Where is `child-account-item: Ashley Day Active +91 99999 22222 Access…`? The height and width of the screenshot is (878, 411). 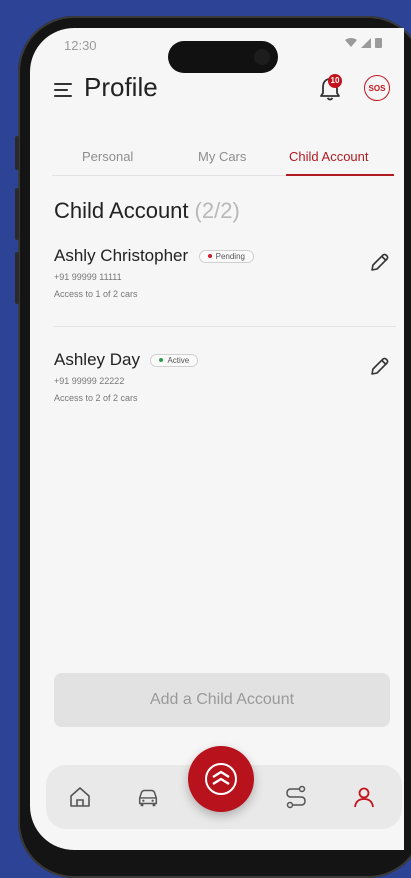 child-account-item: Ashley Day Active +91 99999 22222 Access… is located at coordinates (224, 376).